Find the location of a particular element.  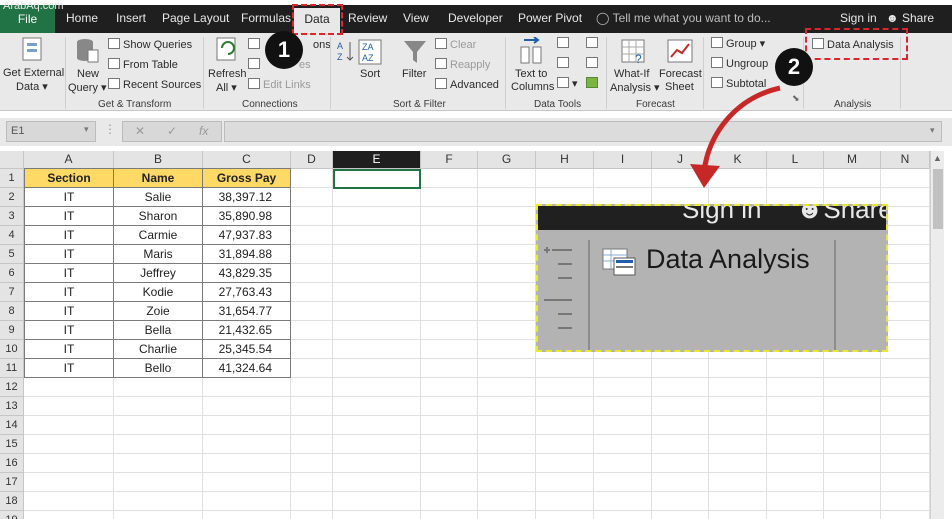

table-cell: 31,894.88 is located at coordinates (247, 254).